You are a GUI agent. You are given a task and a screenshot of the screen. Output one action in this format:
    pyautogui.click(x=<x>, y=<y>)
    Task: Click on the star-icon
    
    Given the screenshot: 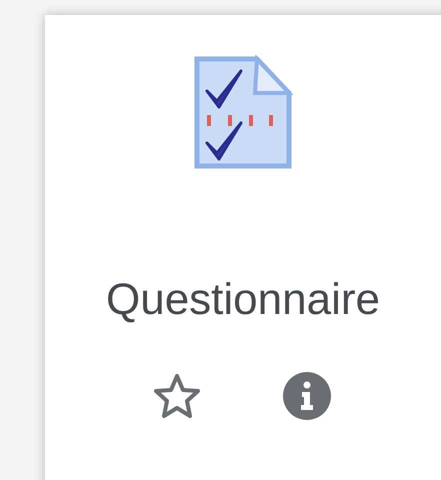 What is the action you would take?
    pyautogui.click(x=177, y=396)
    